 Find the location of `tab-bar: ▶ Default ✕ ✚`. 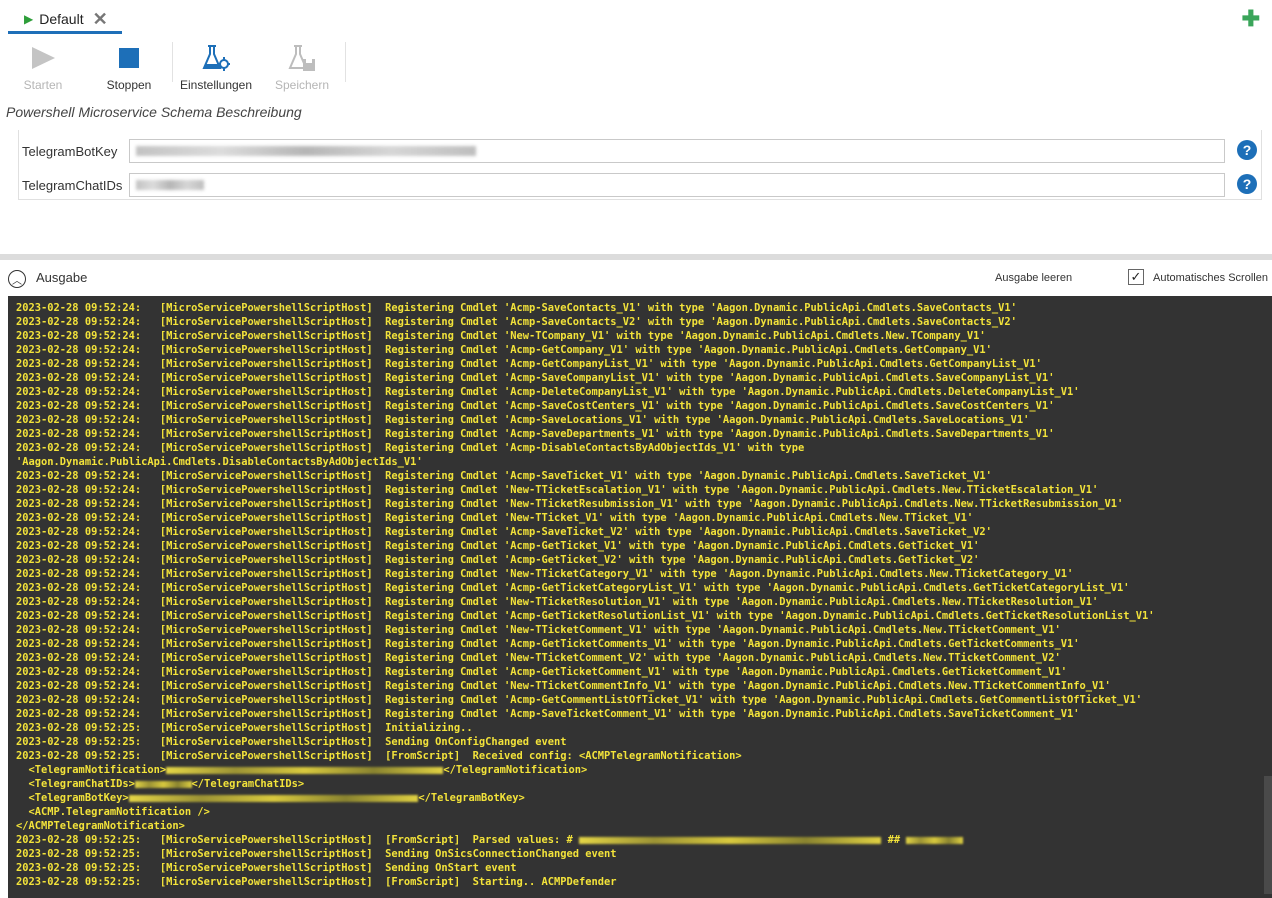

tab-bar: ▶ Default ✕ ✚ is located at coordinates (636, 18).